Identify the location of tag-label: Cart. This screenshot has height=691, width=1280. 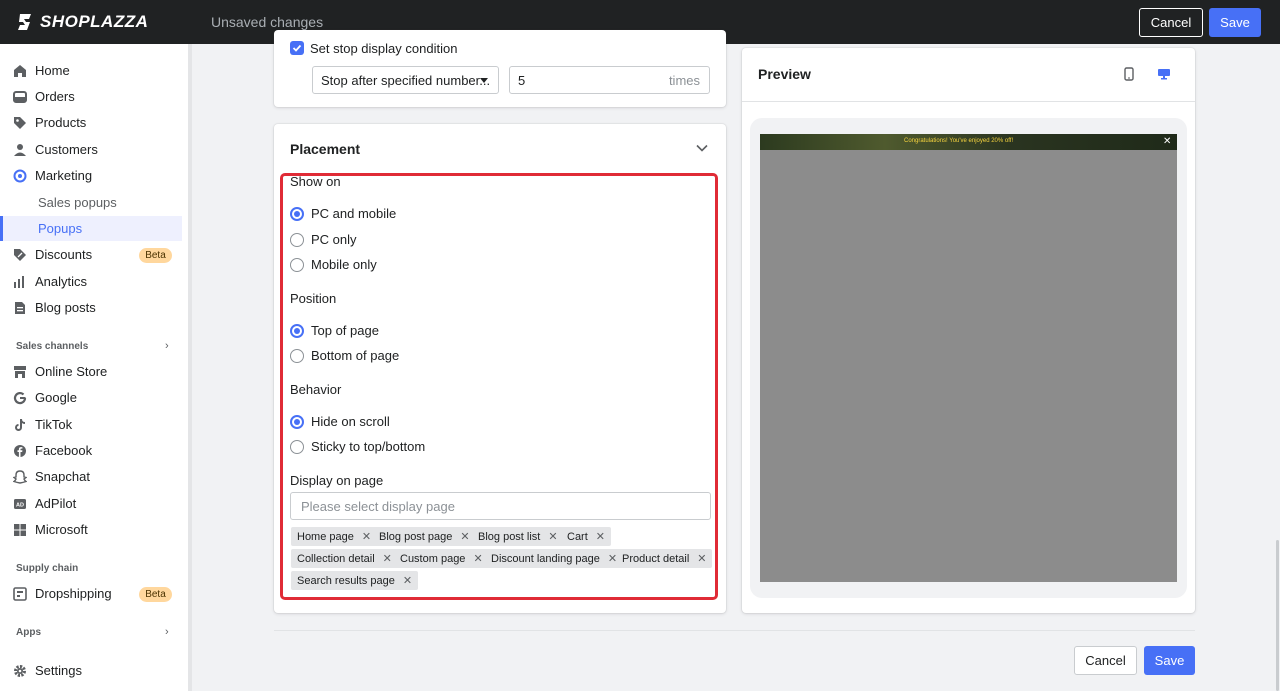
(577, 536).